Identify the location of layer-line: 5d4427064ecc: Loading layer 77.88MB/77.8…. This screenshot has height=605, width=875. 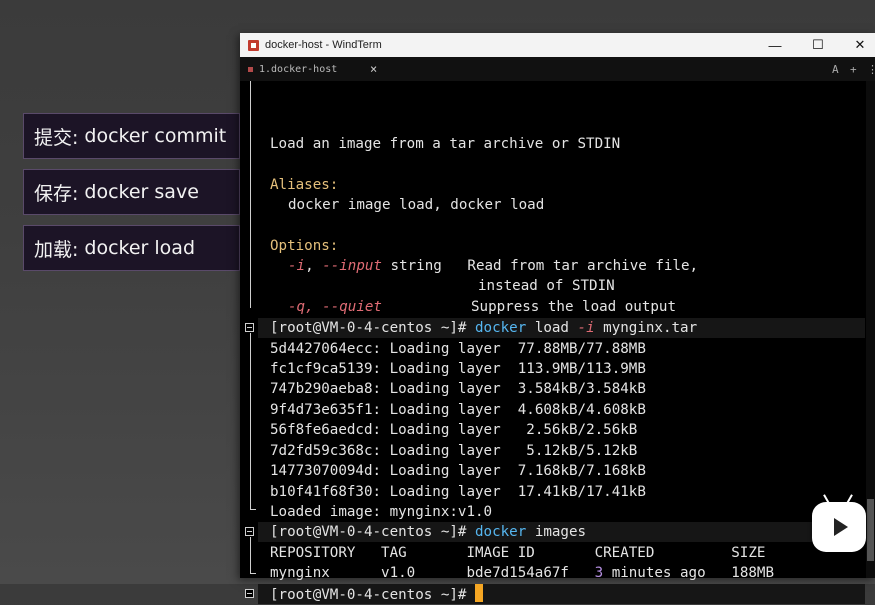
(458, 349).